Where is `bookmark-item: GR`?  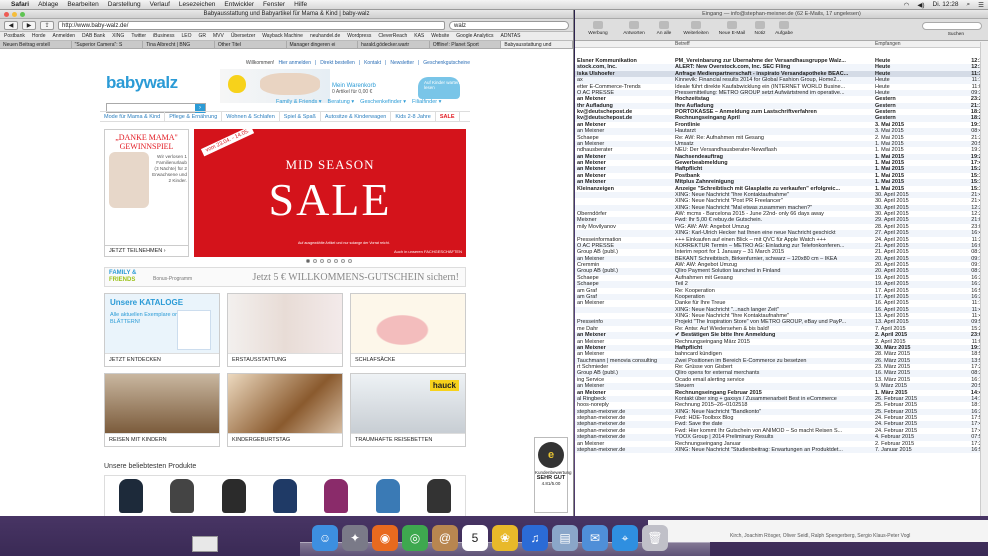
bookmark-item: GR is located at coordinates (202, 36).